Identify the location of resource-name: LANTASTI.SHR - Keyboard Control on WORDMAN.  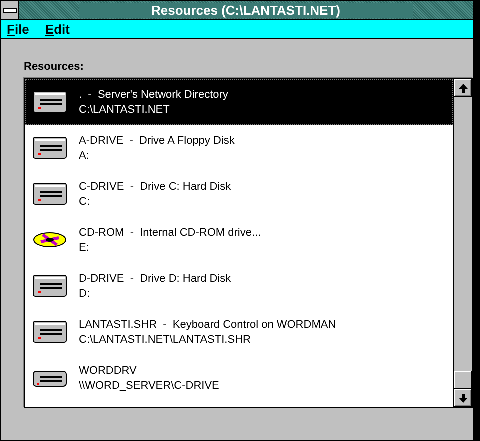
(207, 324).